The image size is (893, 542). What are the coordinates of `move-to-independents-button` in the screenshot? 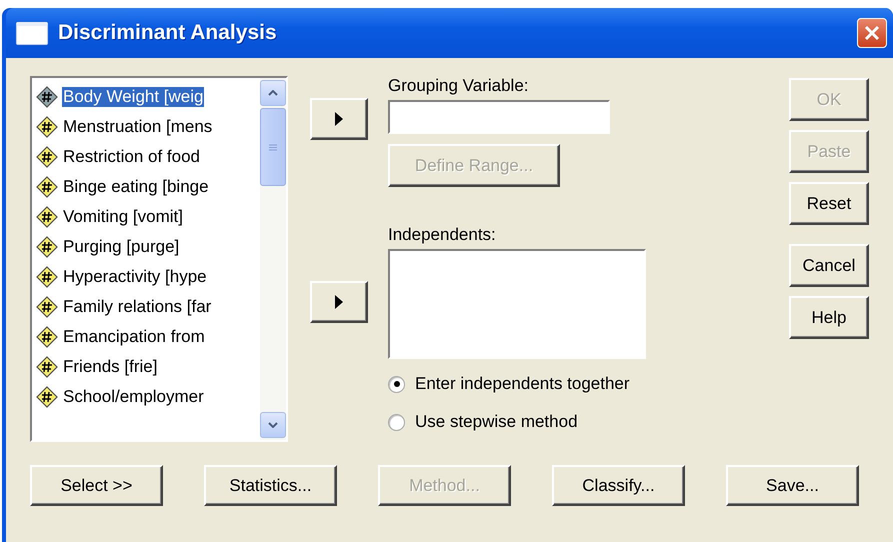 It's located at (339, 302).